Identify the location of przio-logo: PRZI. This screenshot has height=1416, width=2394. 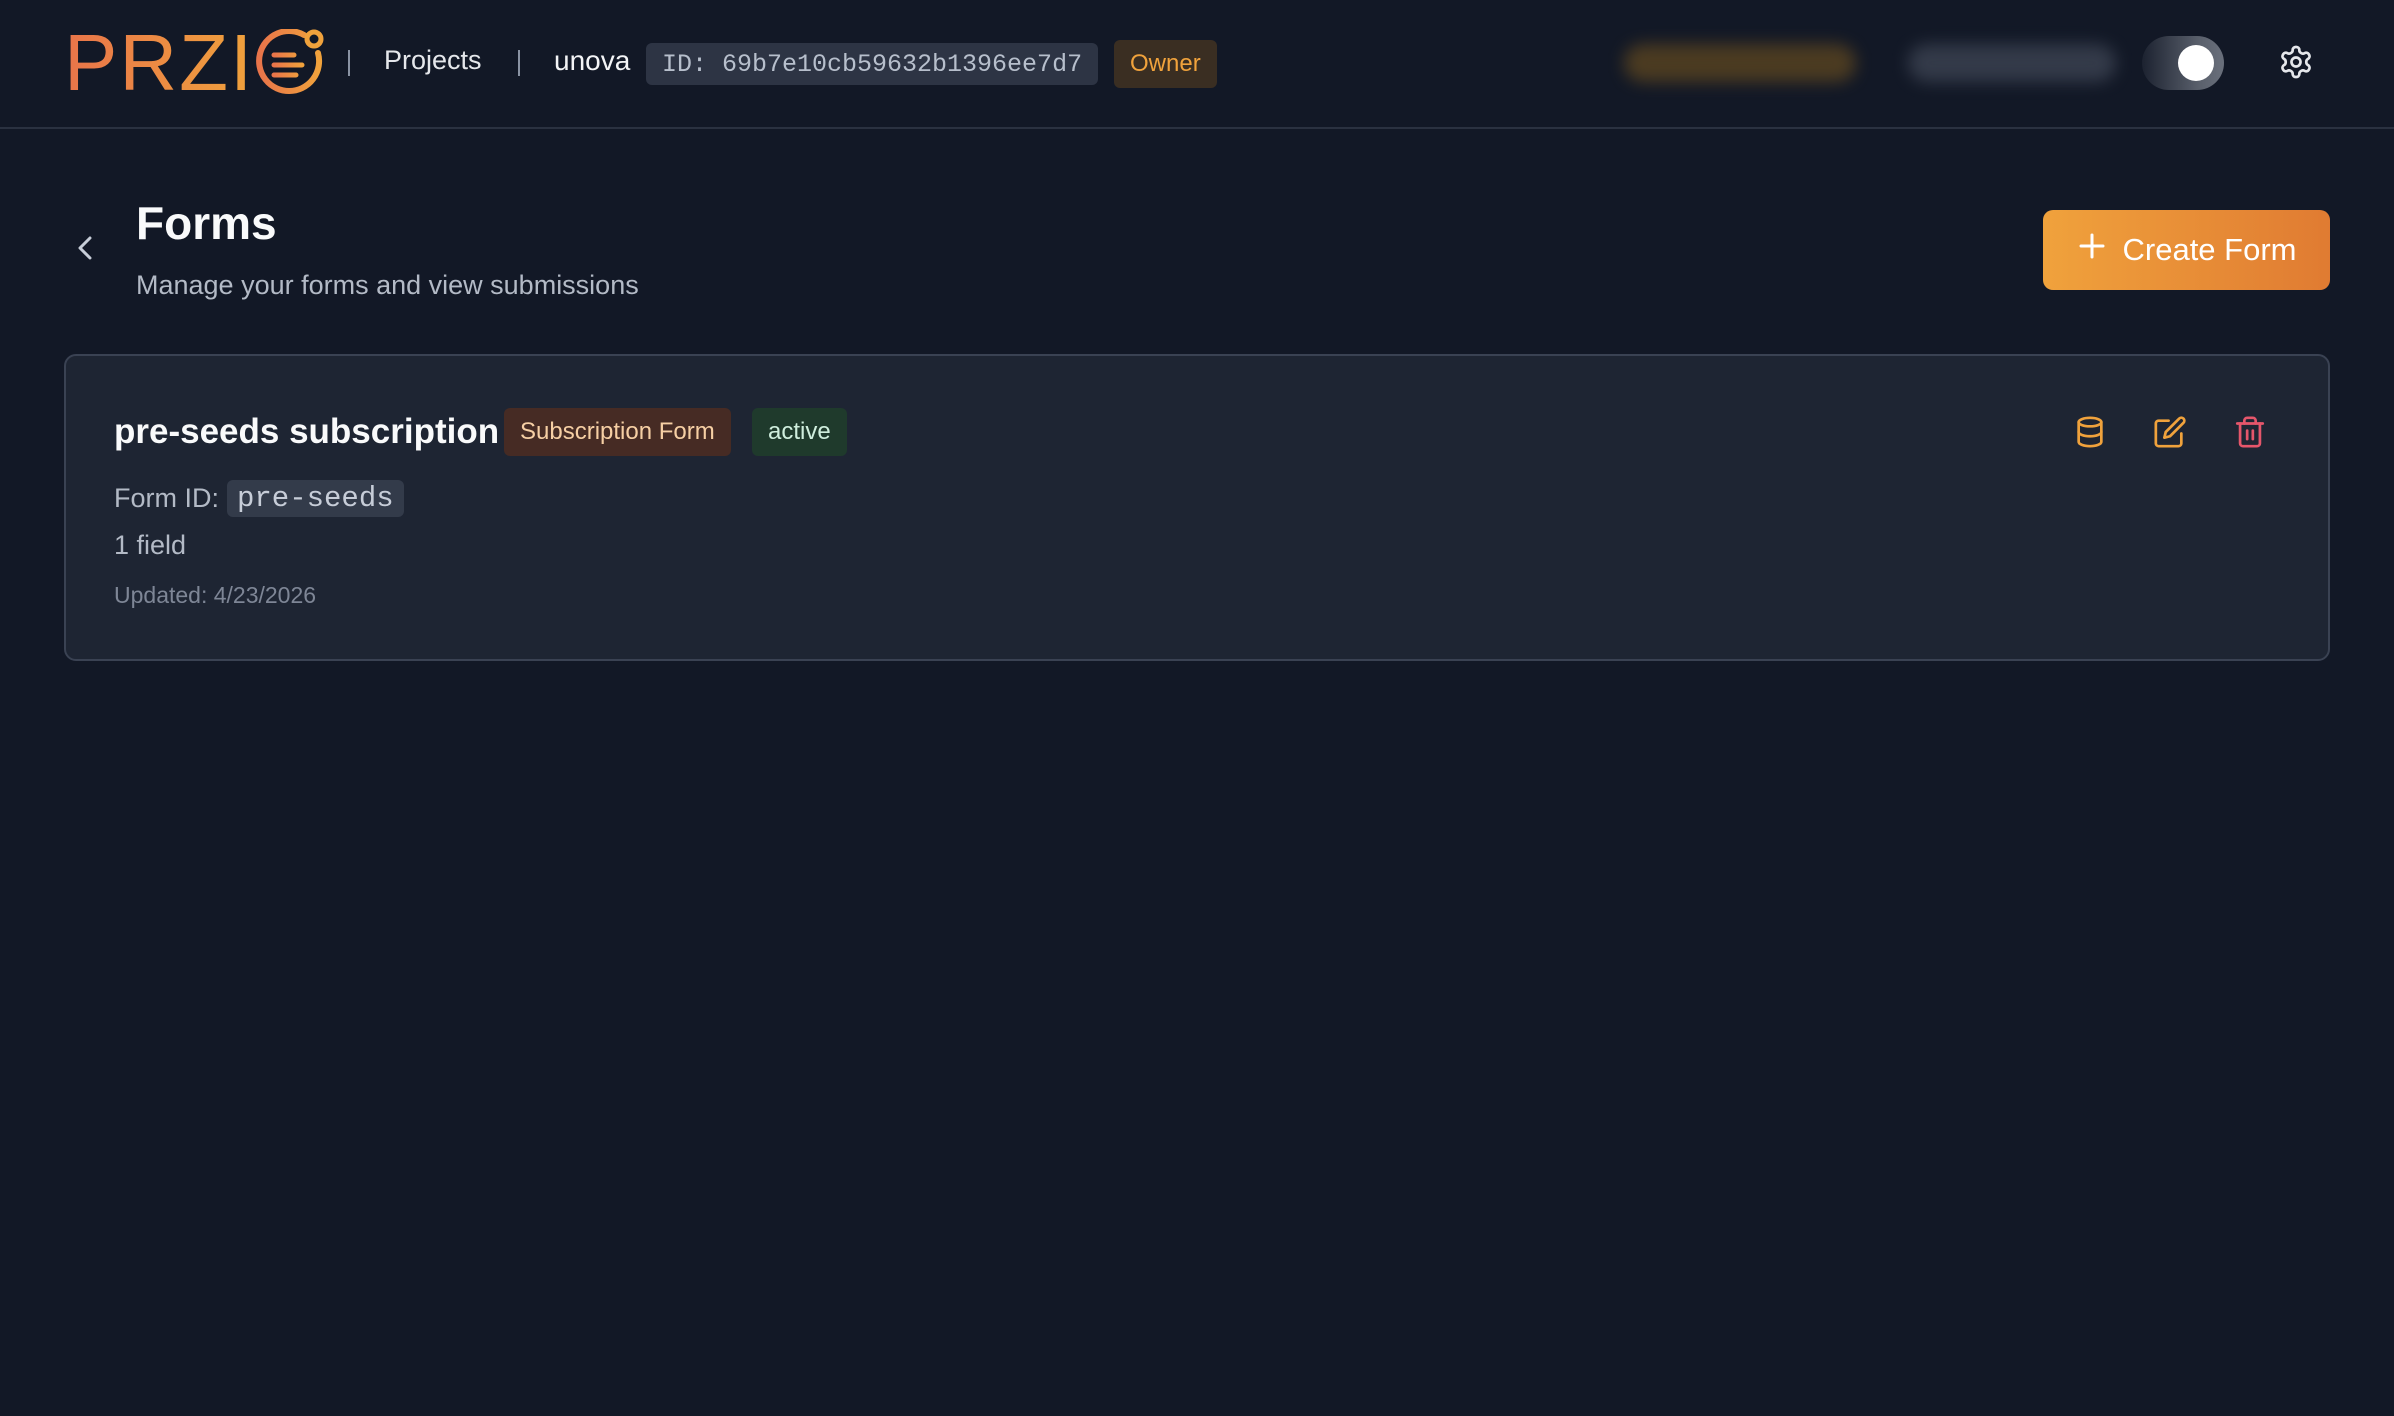
(195, 62).